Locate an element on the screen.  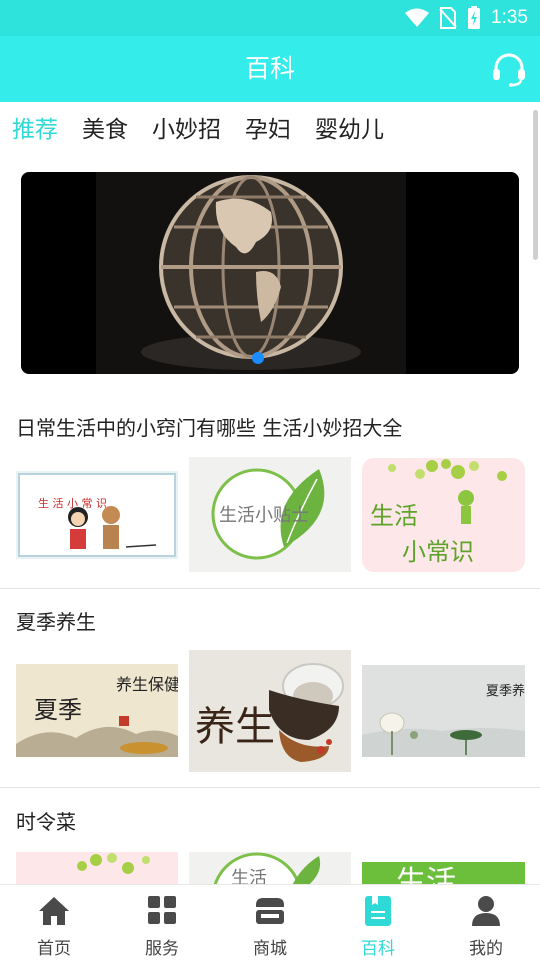
thumbnail-cartoon: 生 活 小 常 识 is located at coordinates (97, 515).